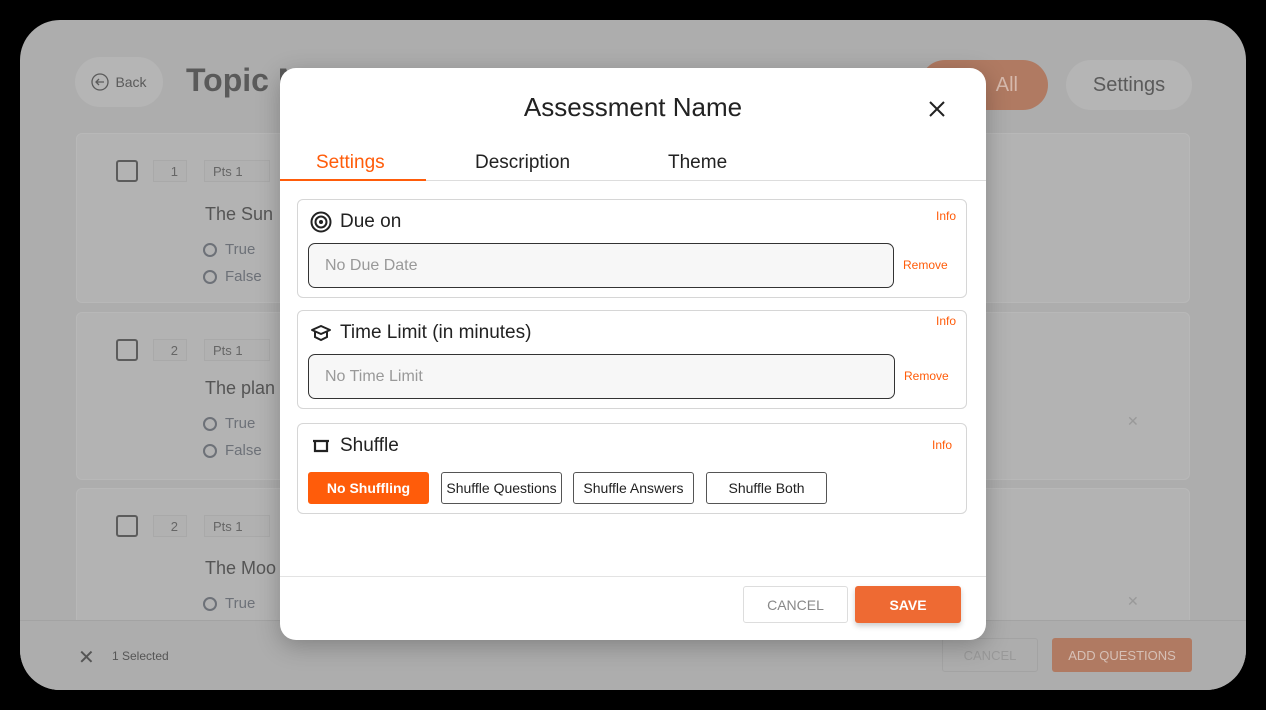 This screenshot has height=710, width=1266. I want to click on settings-label: Settings, so click(1129, 84).